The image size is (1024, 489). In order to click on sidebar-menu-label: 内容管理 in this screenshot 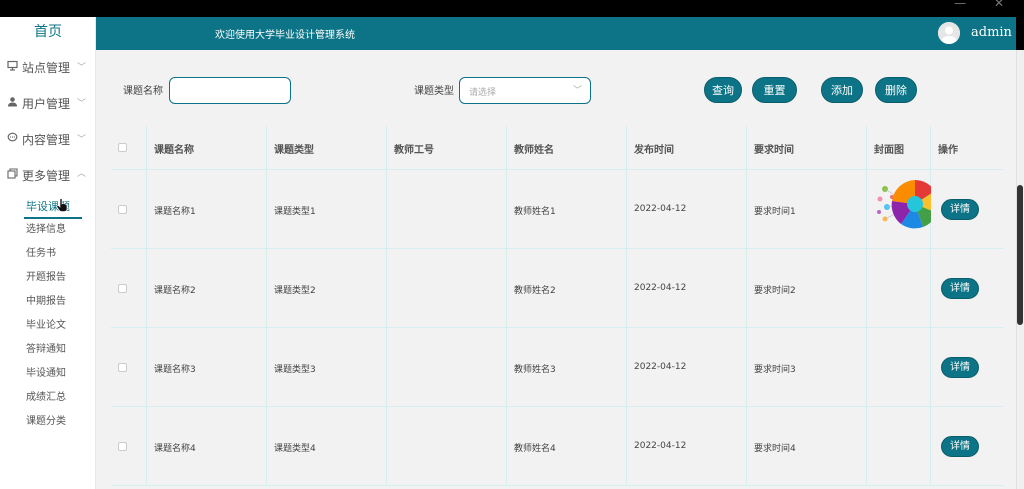, I will do `click(46, 140)`.